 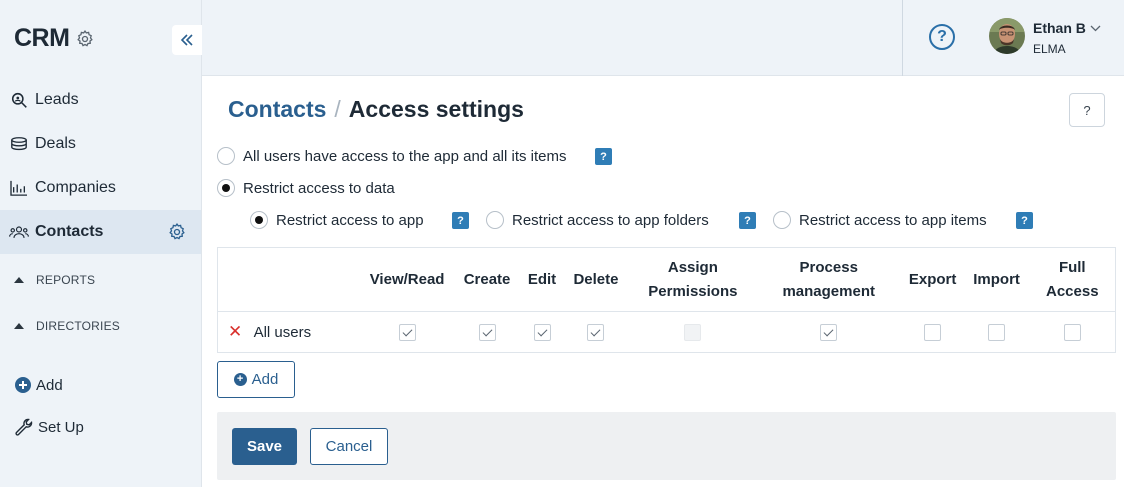 I want to click on checkbox-delete, so click(x=596, y=332).